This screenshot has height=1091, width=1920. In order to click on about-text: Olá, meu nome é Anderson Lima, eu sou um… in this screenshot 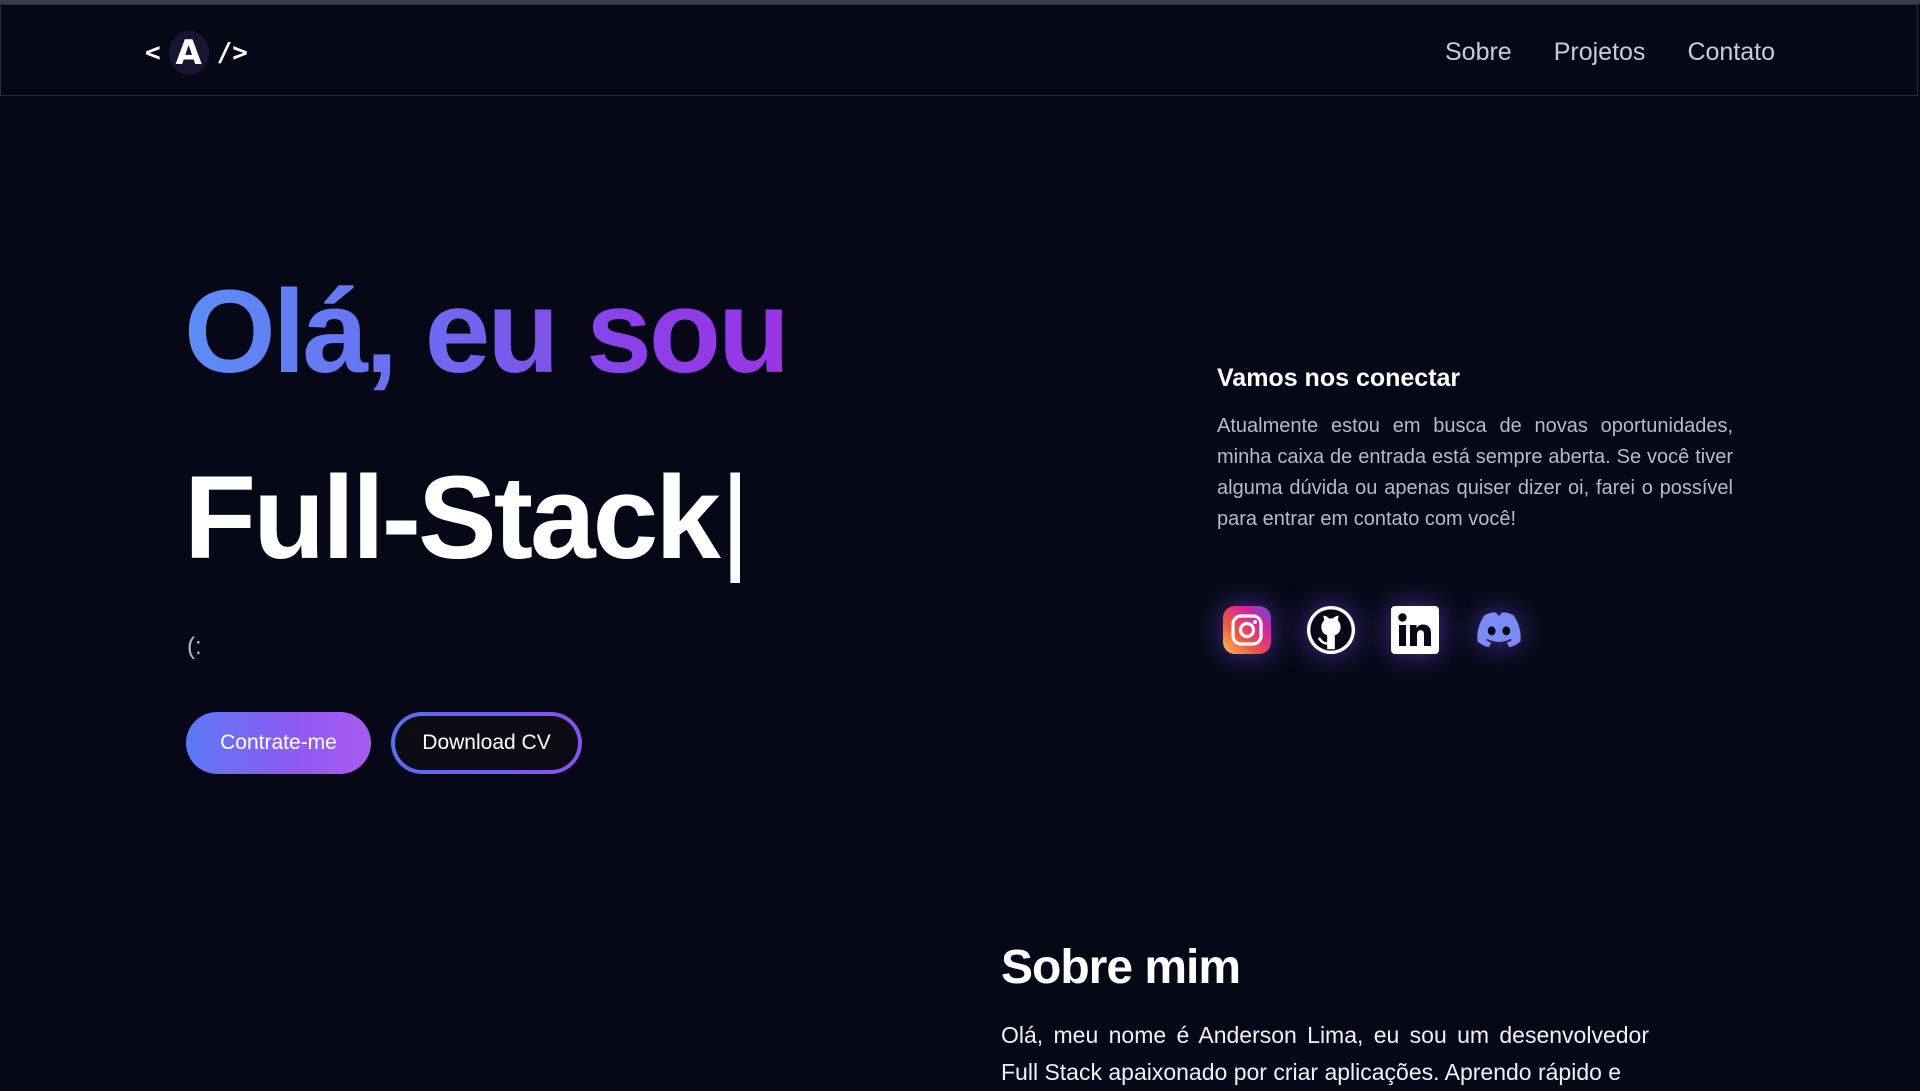, I will do `click(1325, 1053)`.